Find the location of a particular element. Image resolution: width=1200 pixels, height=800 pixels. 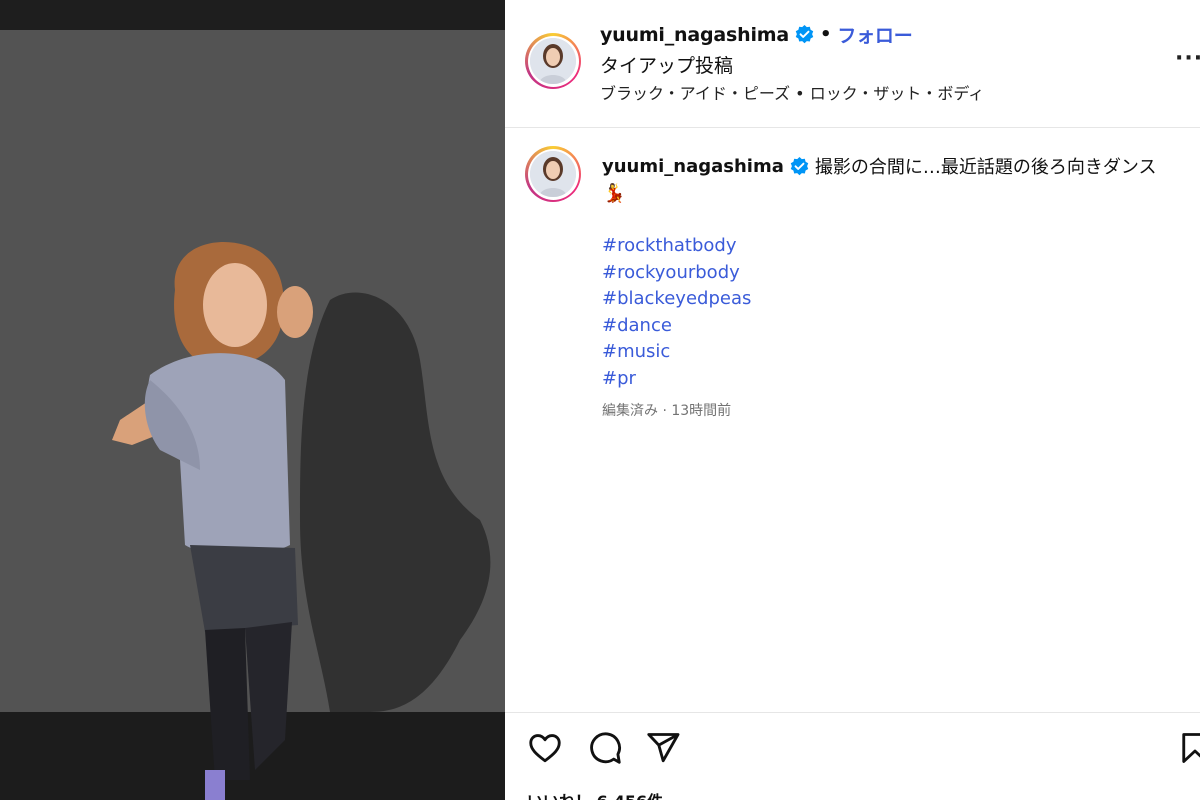

bookmark-icon is located at coordinates (1188, 748).